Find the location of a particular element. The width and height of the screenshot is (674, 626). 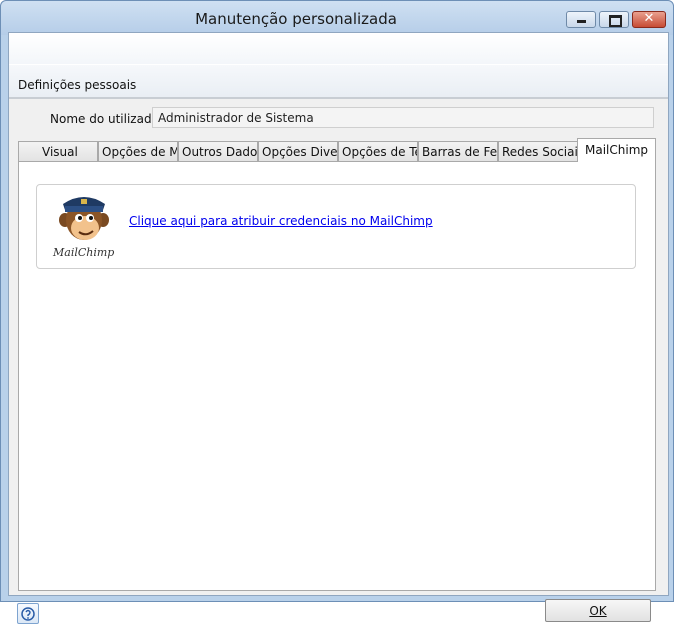

close-button: ✕ is located at coordinates (649, 19).